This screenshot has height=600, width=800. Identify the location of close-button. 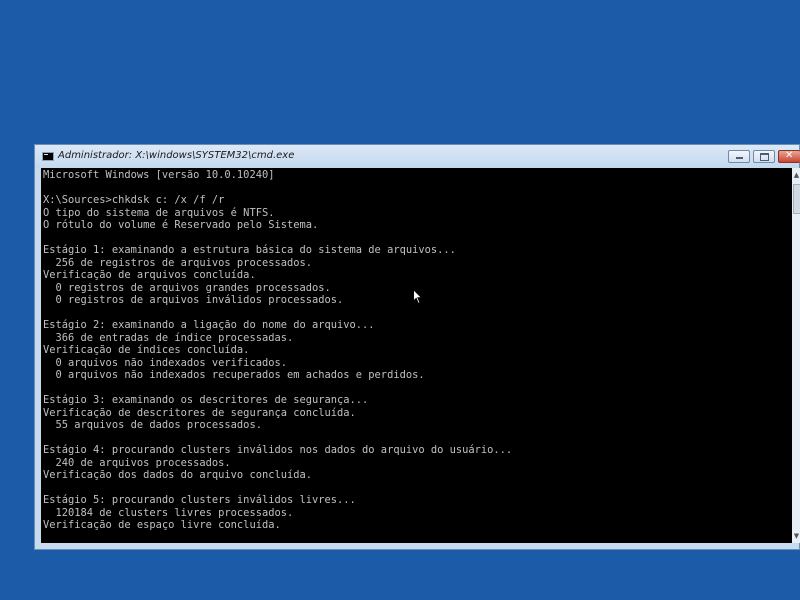
(789, 156).